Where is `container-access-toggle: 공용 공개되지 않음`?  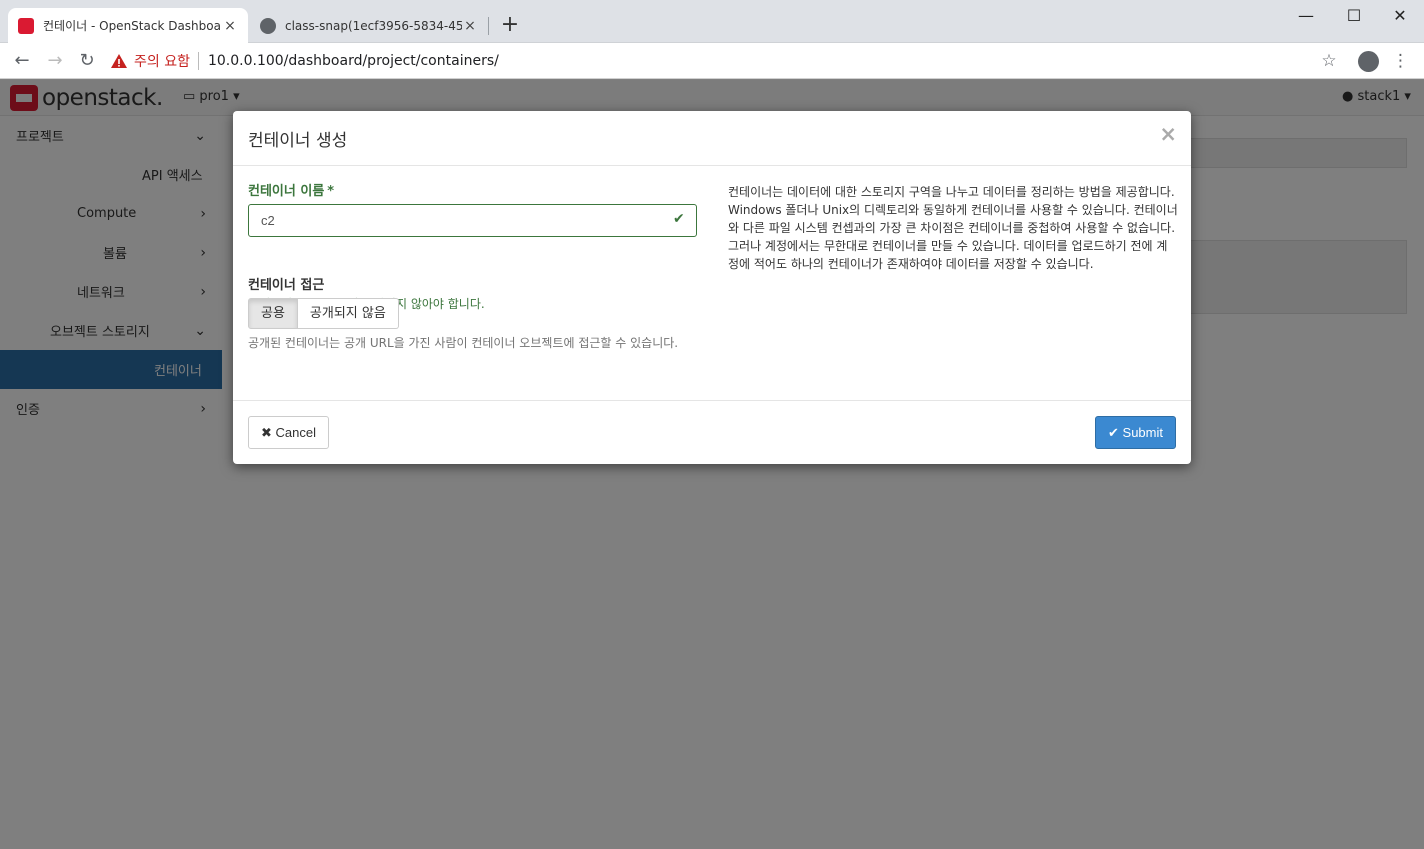 container-access-toggle: 공용 공개되지 않음 is located at coordinates (323, 313).